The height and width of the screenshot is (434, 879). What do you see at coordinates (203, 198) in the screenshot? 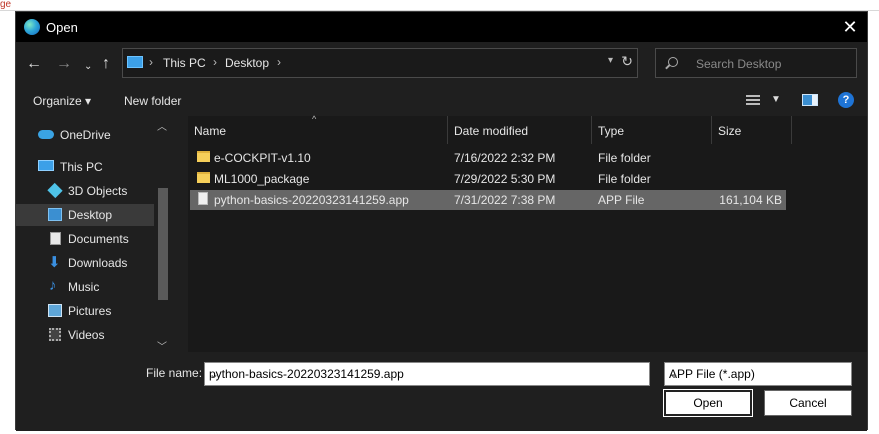
I see `file-icon` at bounding box center [203, 198].